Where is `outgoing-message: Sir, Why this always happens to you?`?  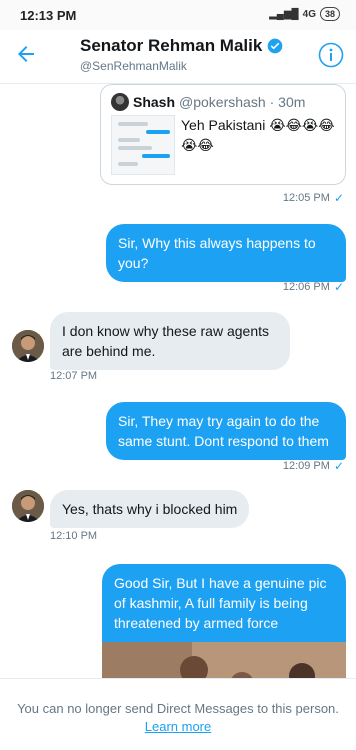 outgoing-message: Sir, Why this always happens to you? is located at coordinates (226, 253).